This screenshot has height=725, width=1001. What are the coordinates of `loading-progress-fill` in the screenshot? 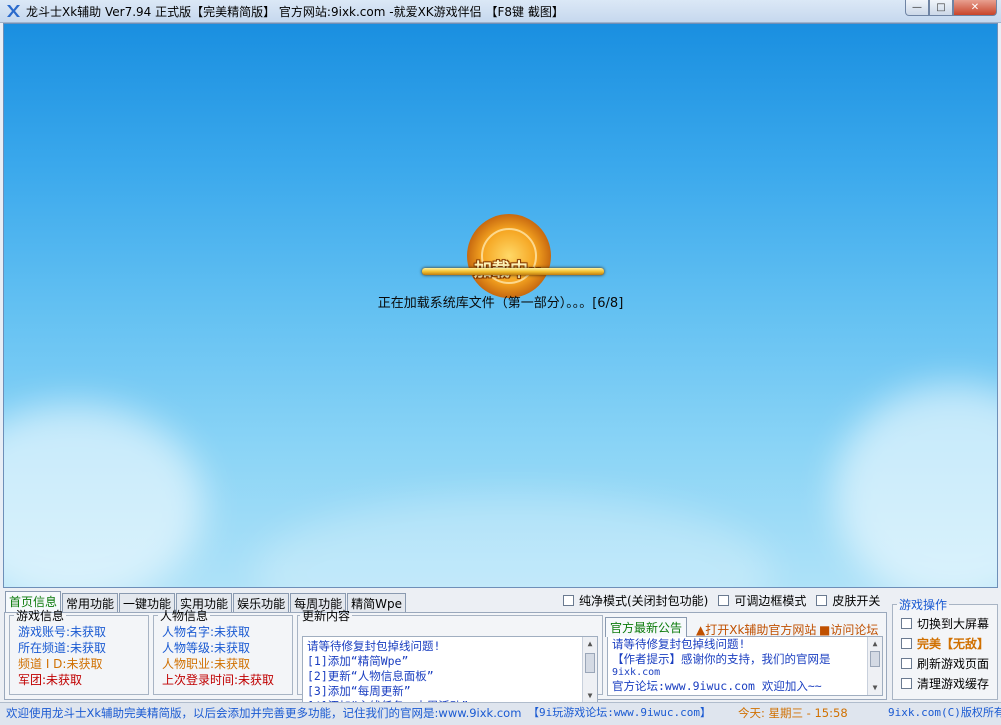 It's located at (513, 271).